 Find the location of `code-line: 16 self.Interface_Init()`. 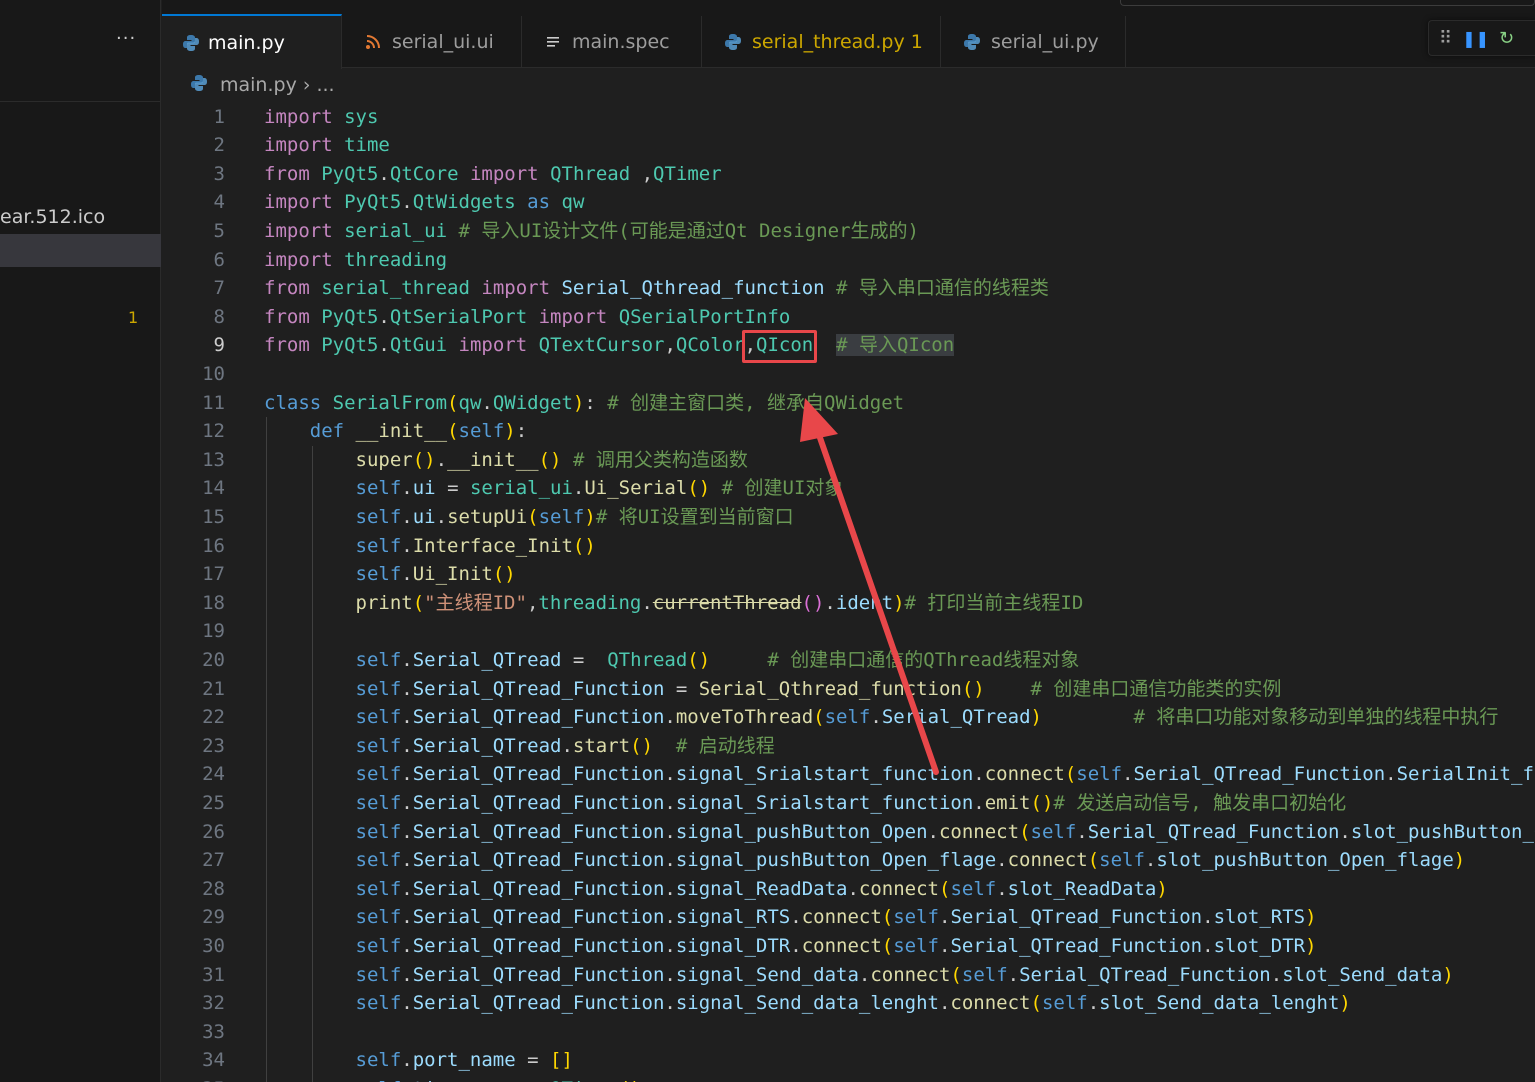

code-line: 16 self.Interface_Init() is located at coordinates (848, 546).